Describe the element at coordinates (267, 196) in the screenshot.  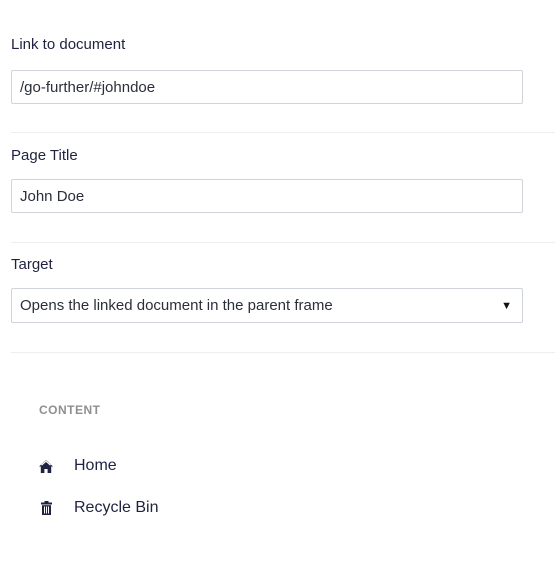
I see `page-title-input: John Doe` at that location.